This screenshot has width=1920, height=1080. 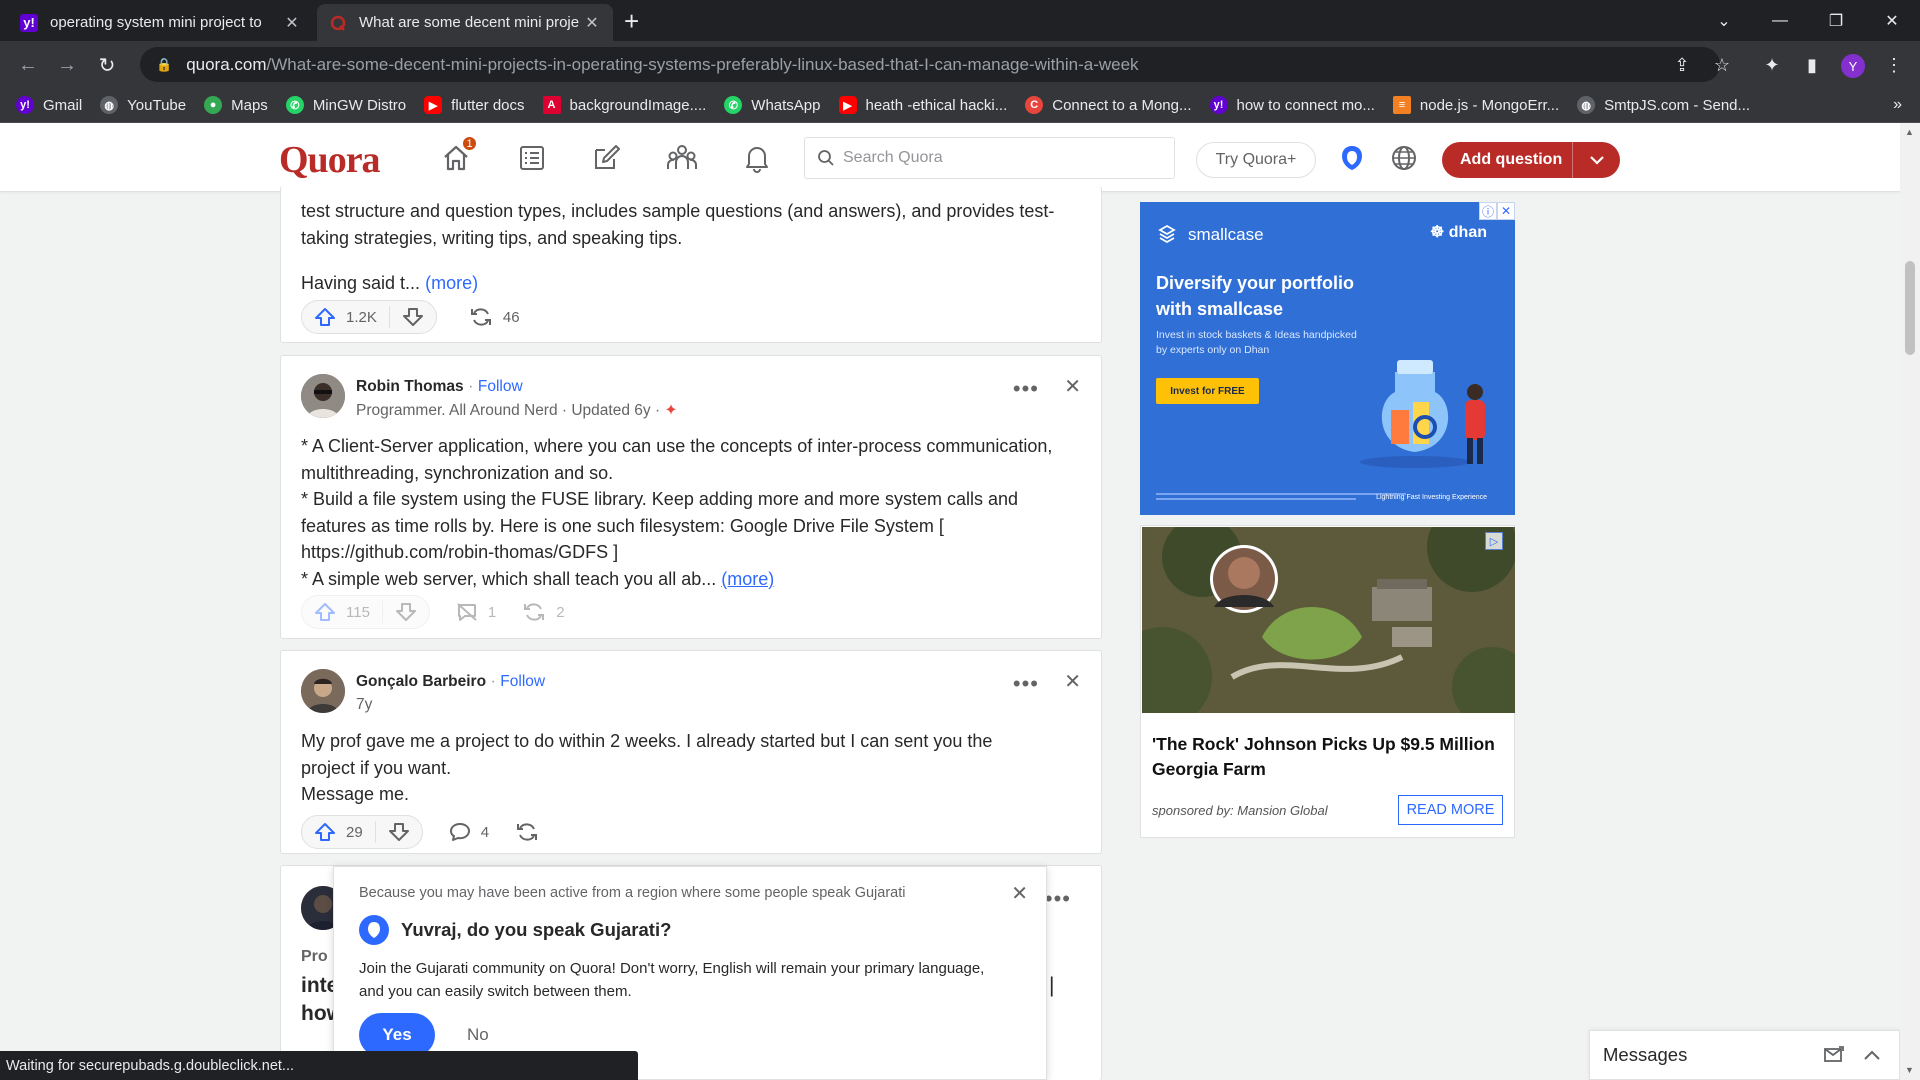 What do you see at coordinates (1872, 1055) in the screenshot?
I see `chevron-up-icon` at bounding box center [1872, 1055].